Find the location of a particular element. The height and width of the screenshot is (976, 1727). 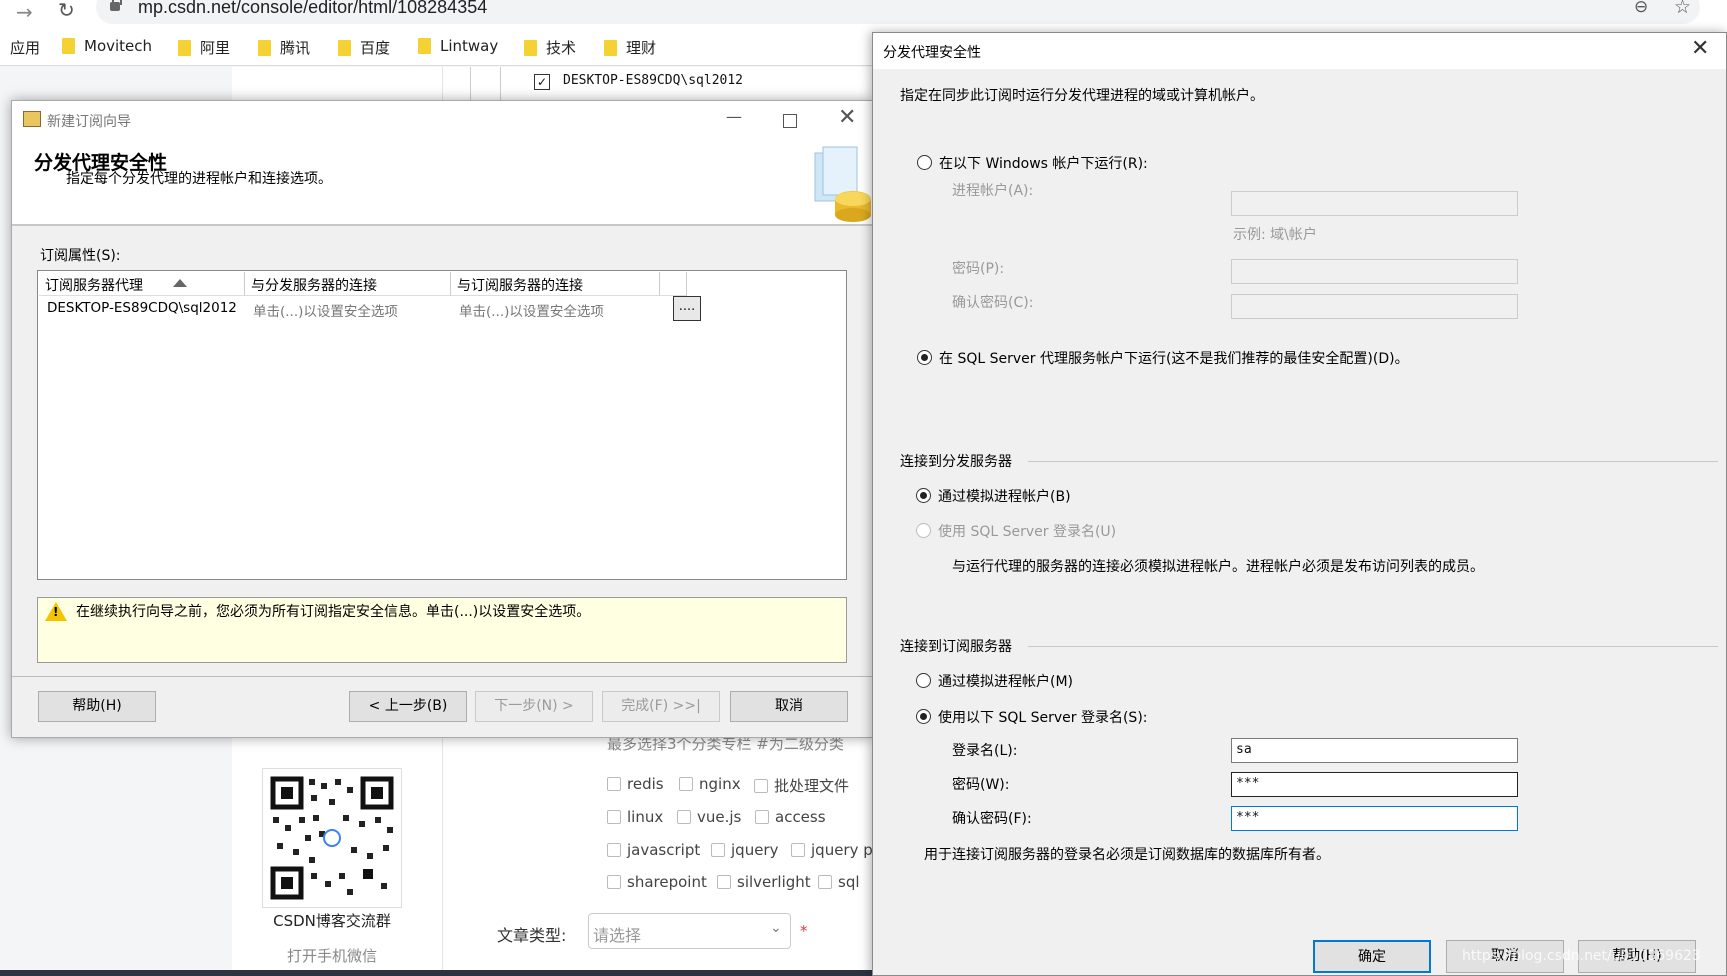

tag-checkbox: javascript is located at coordinates (653, 850).